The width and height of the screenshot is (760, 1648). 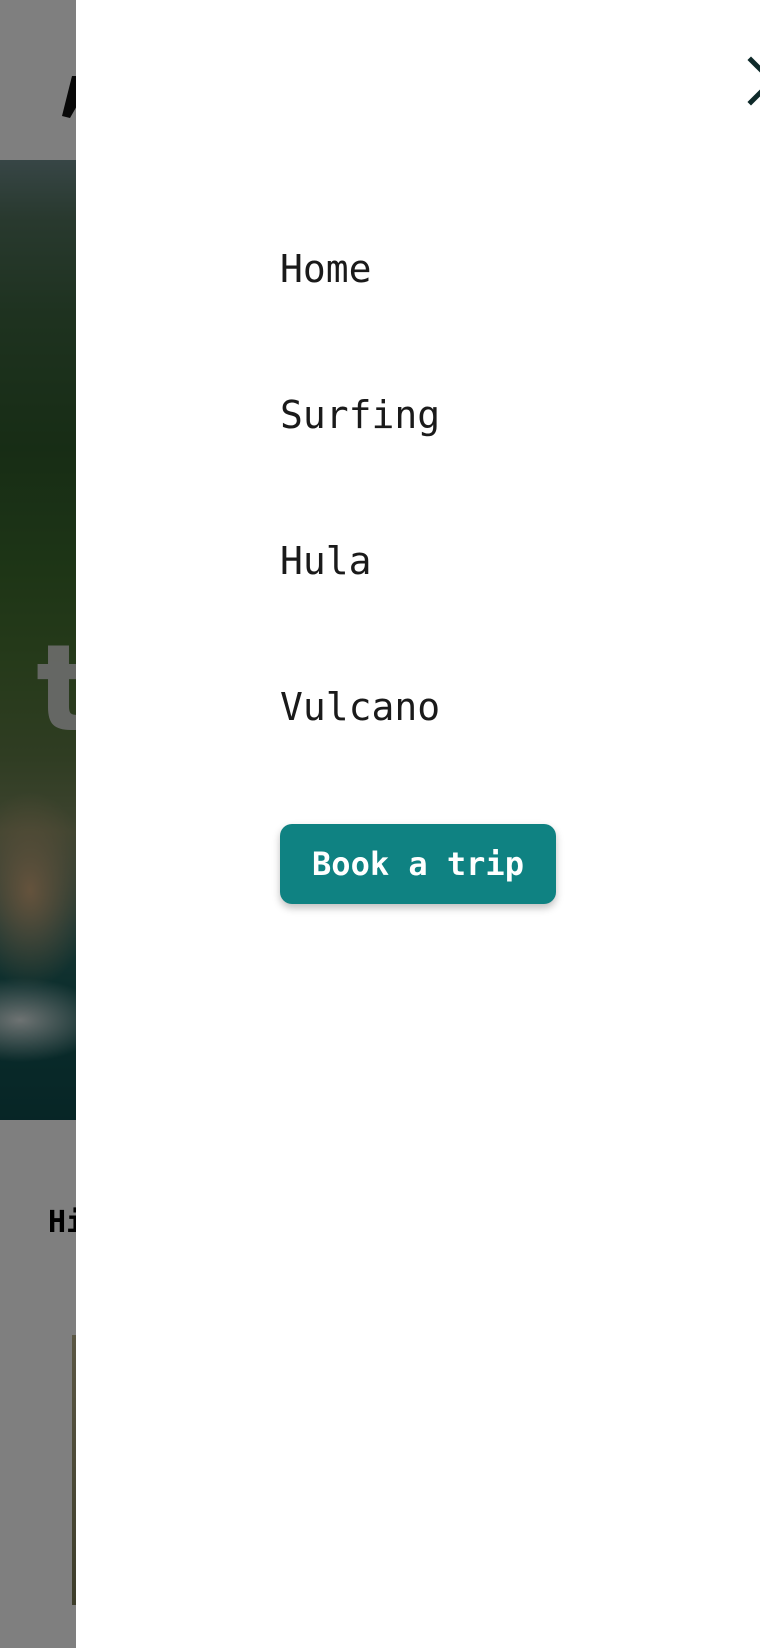 I want to click on book-trip-button: Book a trip, so click(x=418, y=864).